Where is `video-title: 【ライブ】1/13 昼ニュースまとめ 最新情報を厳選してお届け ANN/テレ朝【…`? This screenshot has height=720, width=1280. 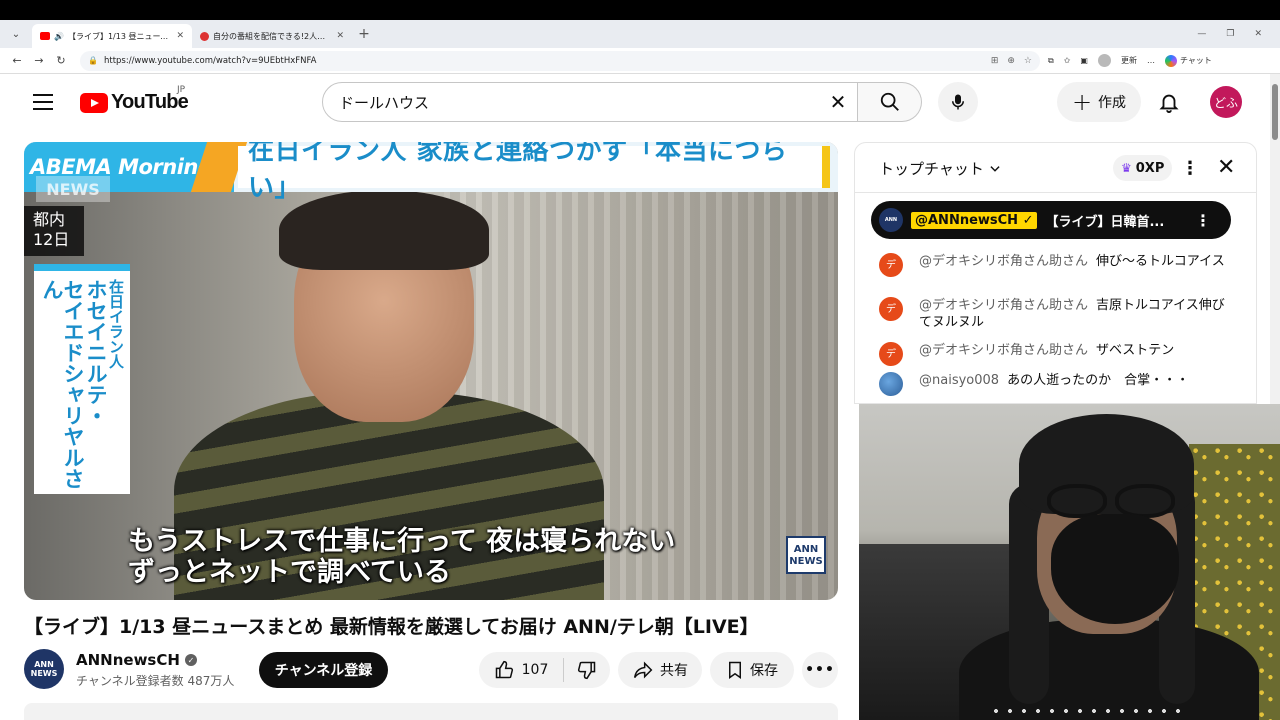 video-title: 【ライブ】1/13 昼ニュースまとめ 最新情報を厳選してお届け ANN/テレ朝【… is located at coordinates (391, 627).